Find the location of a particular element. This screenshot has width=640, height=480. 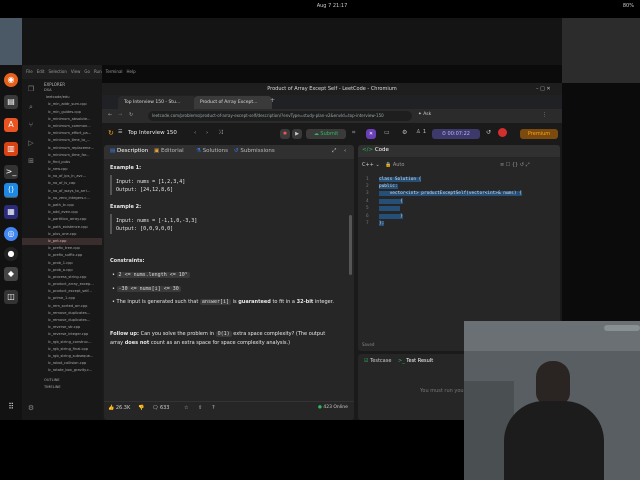

timeline-section: TIMELINE is located at coordinates (62, 387).